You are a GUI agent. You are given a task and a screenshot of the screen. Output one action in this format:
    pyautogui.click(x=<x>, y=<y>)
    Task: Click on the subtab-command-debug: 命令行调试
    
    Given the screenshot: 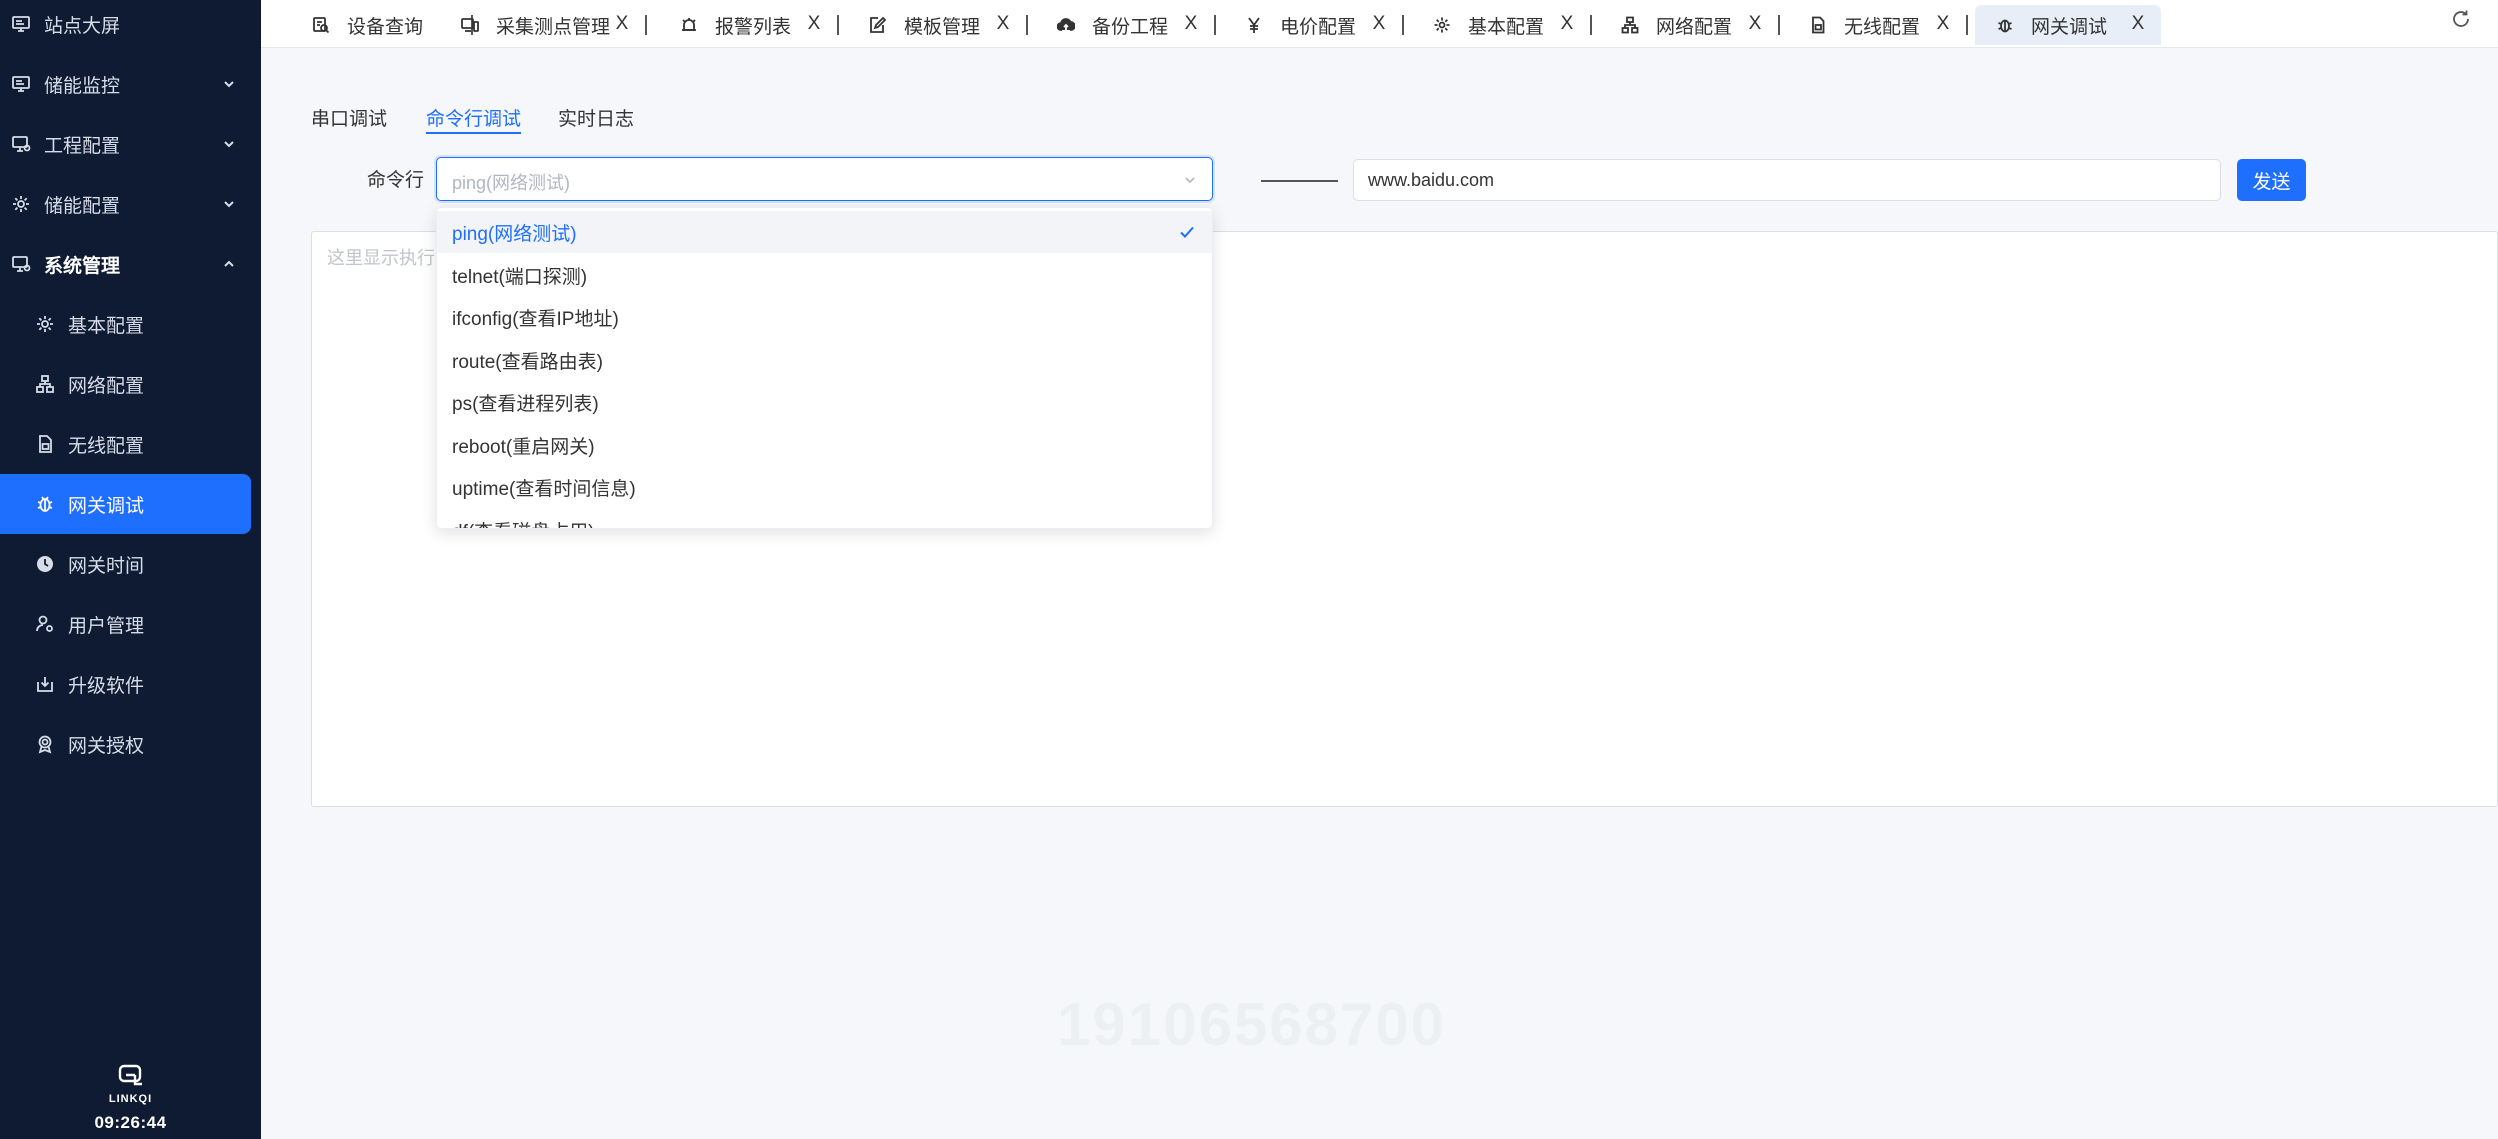 What is the action you would take?
    pyautogui.click(x=474, y=119)
    